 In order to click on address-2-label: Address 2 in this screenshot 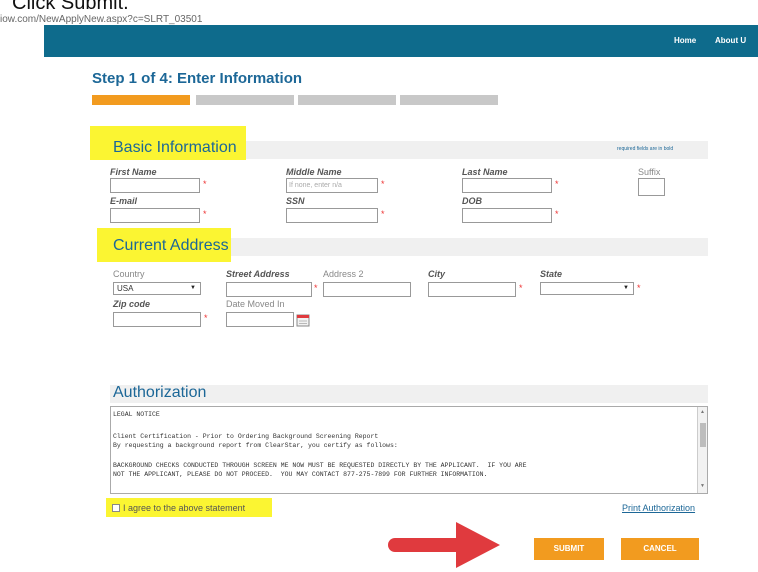, I will do `click(343, 274)`.